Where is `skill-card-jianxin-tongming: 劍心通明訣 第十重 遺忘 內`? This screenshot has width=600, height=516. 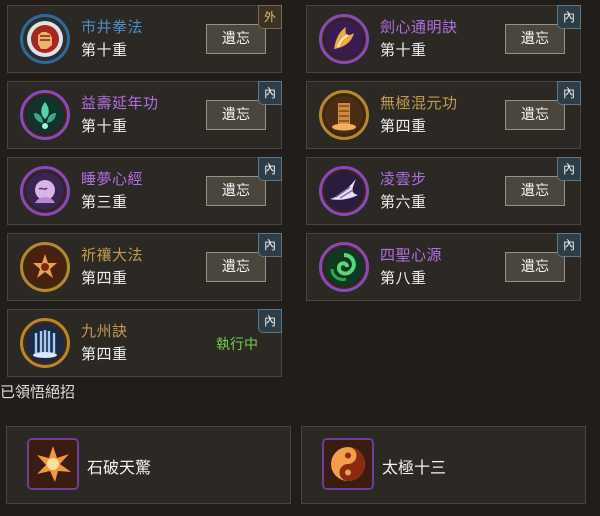
skill-card-jianxin-tongming: 劍心通明訣 第十重 遺忘 內 is located at coordinates (443, 39).